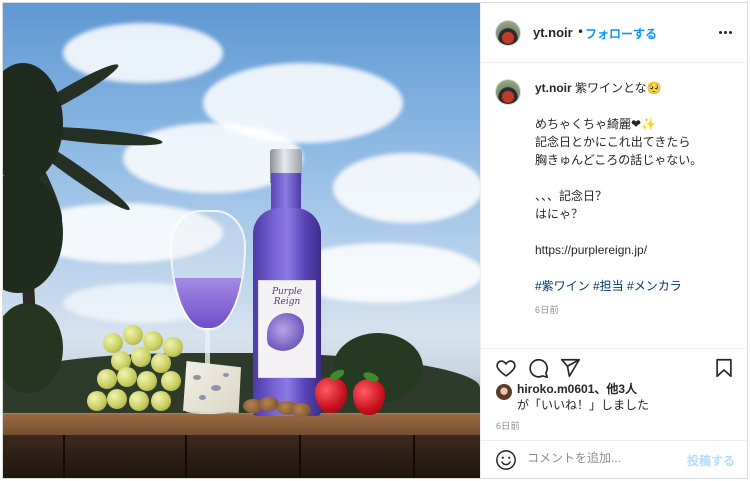 The width and height of the screenshot is (750, 481). I want to click on caption-username: yt.noir, so click(553, 88).